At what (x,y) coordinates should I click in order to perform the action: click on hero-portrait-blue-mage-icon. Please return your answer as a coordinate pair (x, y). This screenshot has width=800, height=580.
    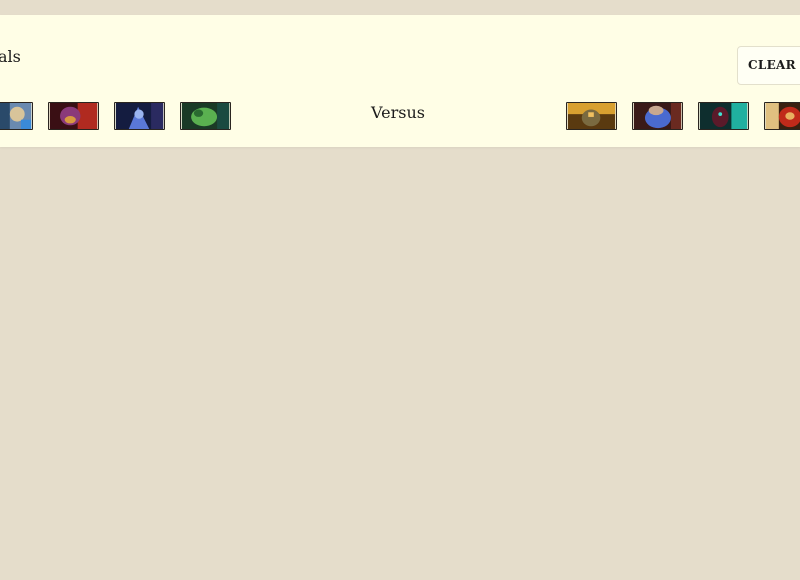
    Looking at the image, I should click on (139, 116).